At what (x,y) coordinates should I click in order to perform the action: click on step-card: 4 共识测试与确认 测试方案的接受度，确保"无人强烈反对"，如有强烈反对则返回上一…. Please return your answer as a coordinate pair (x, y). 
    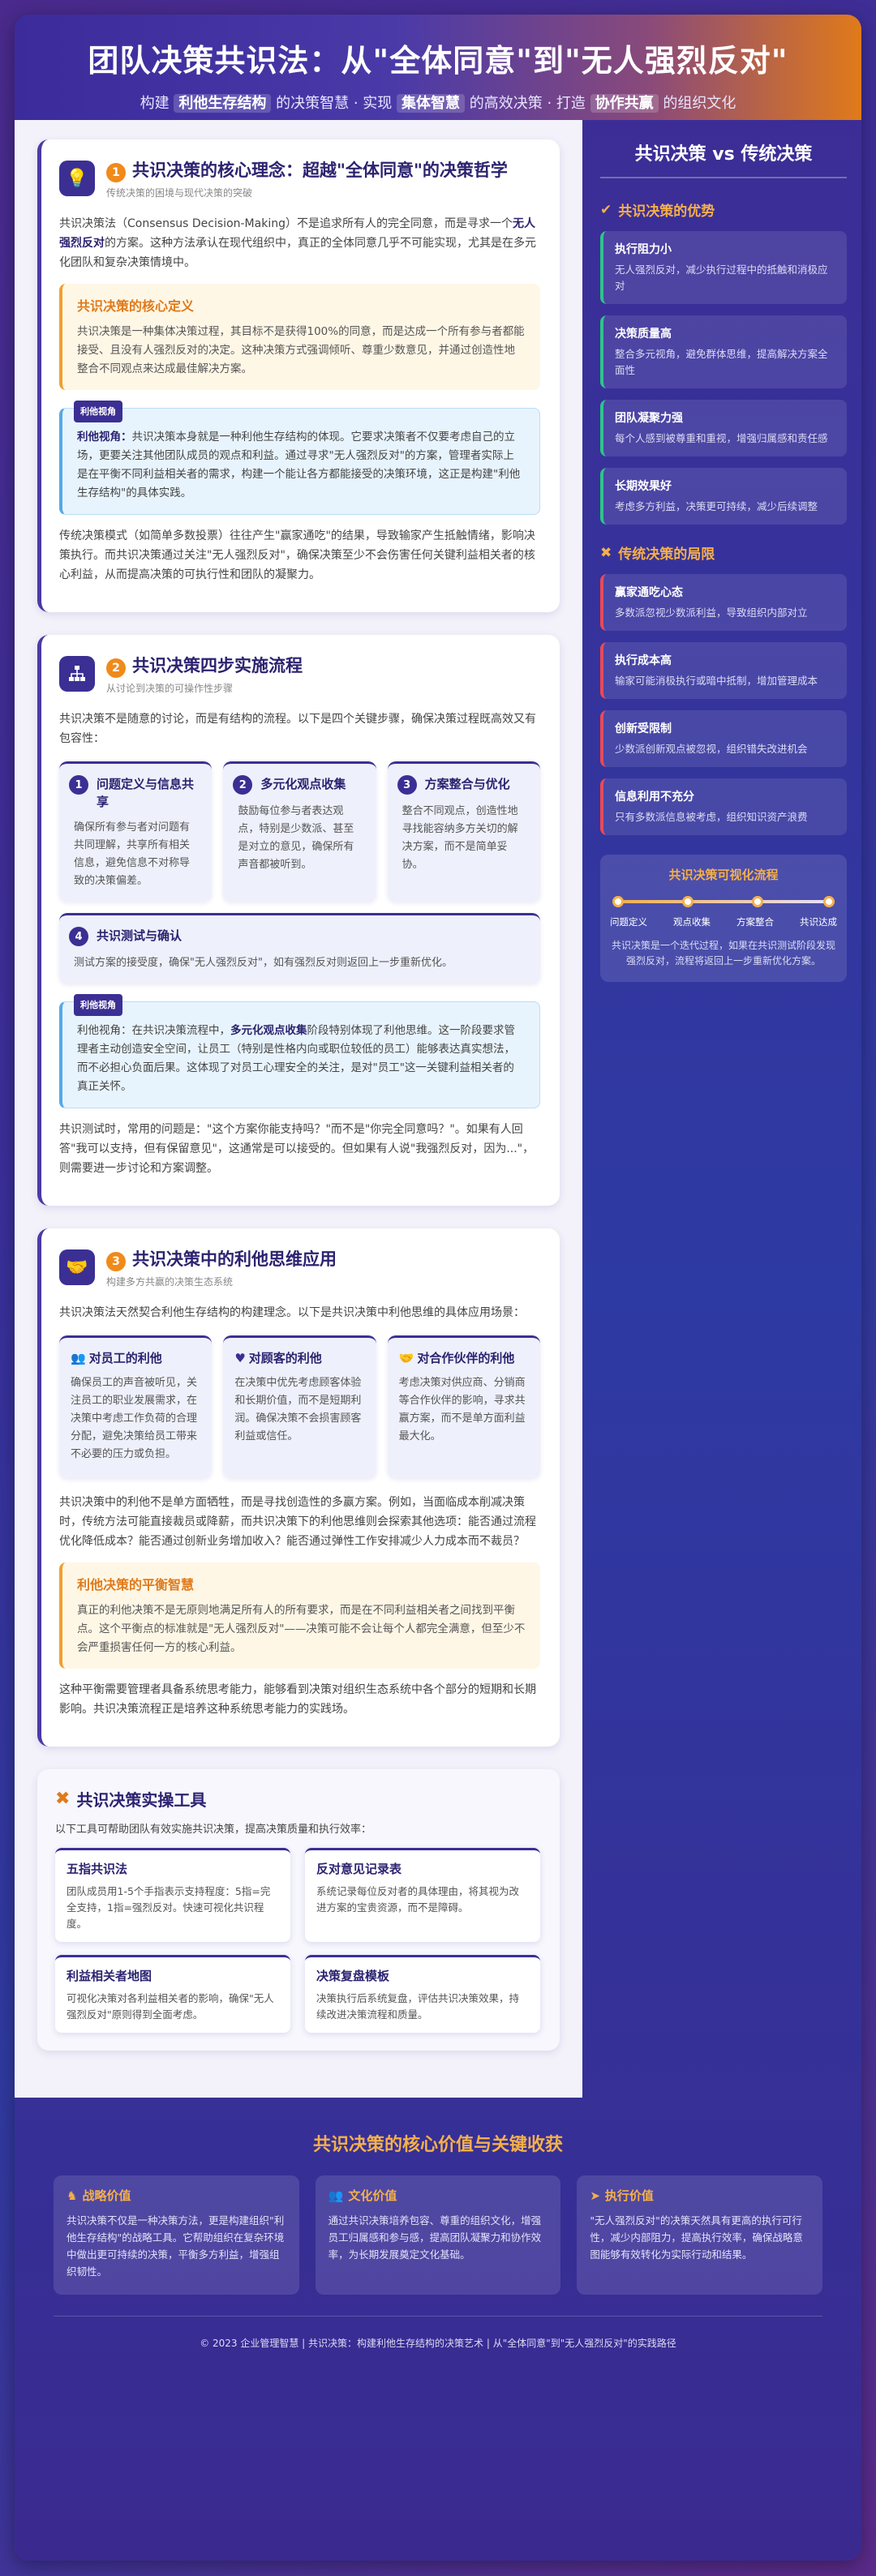
    Looking at the image, I should click on (299, 948).